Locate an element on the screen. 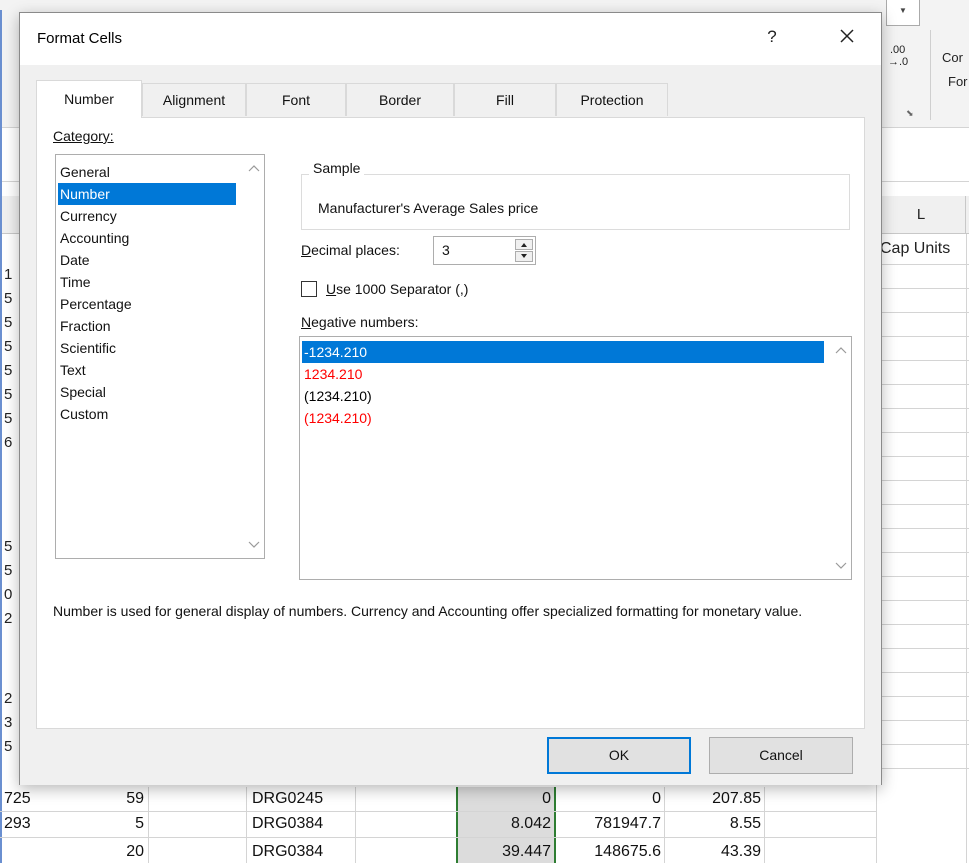  category-scrollbar is located at coordinates (253, 356).